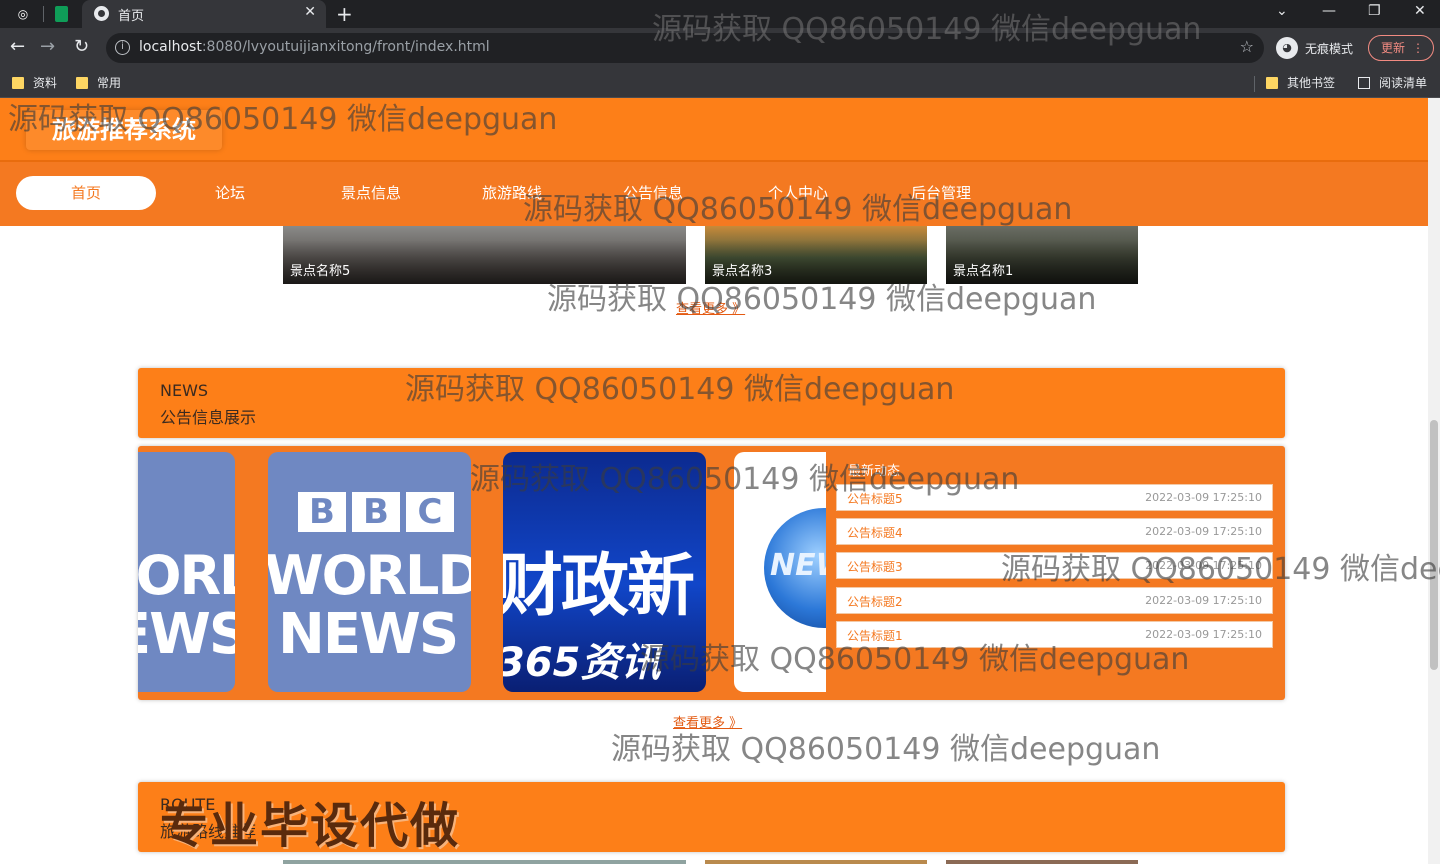 Image resolution: width=1440 pixels, height=864 pixels. I want to click on sheets-app-icon, so click(61, 14).